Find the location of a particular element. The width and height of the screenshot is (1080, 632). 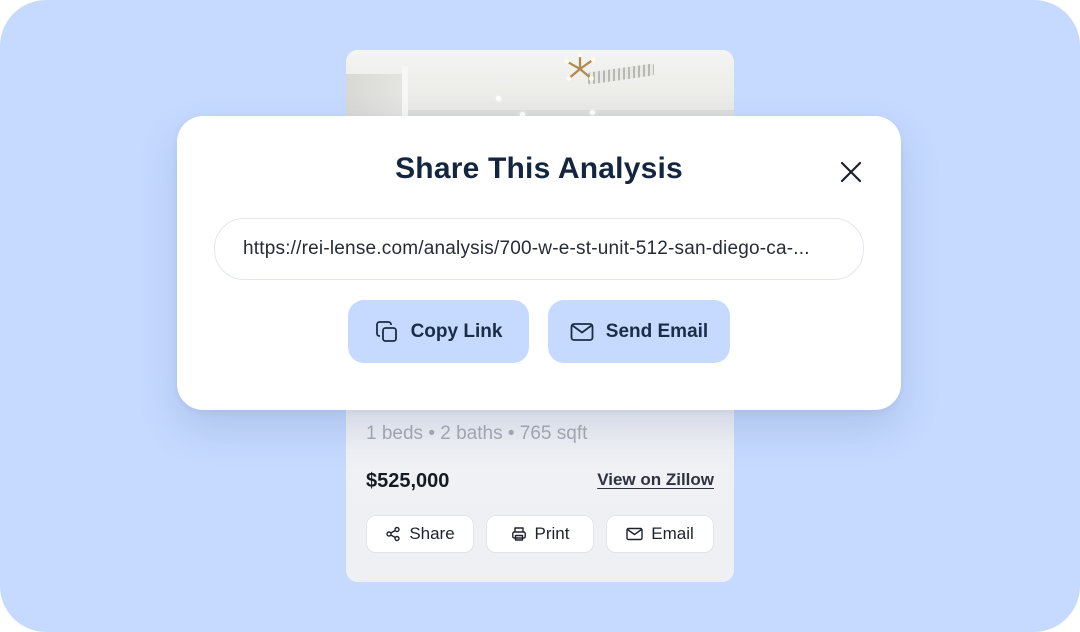

card-action-bar: Share Print Email is located at coordinates (540, 534).